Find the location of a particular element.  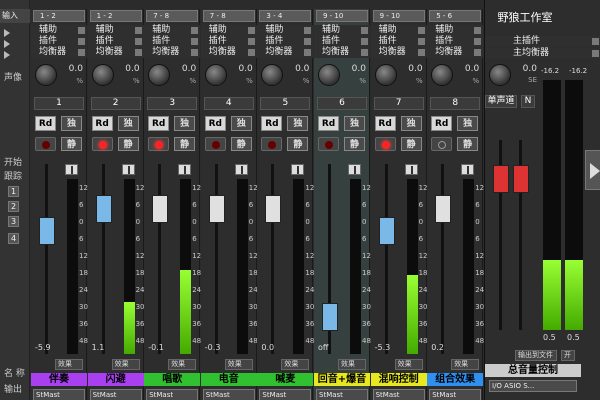

side-button-4: 4 is located at coordinates (13, 238).